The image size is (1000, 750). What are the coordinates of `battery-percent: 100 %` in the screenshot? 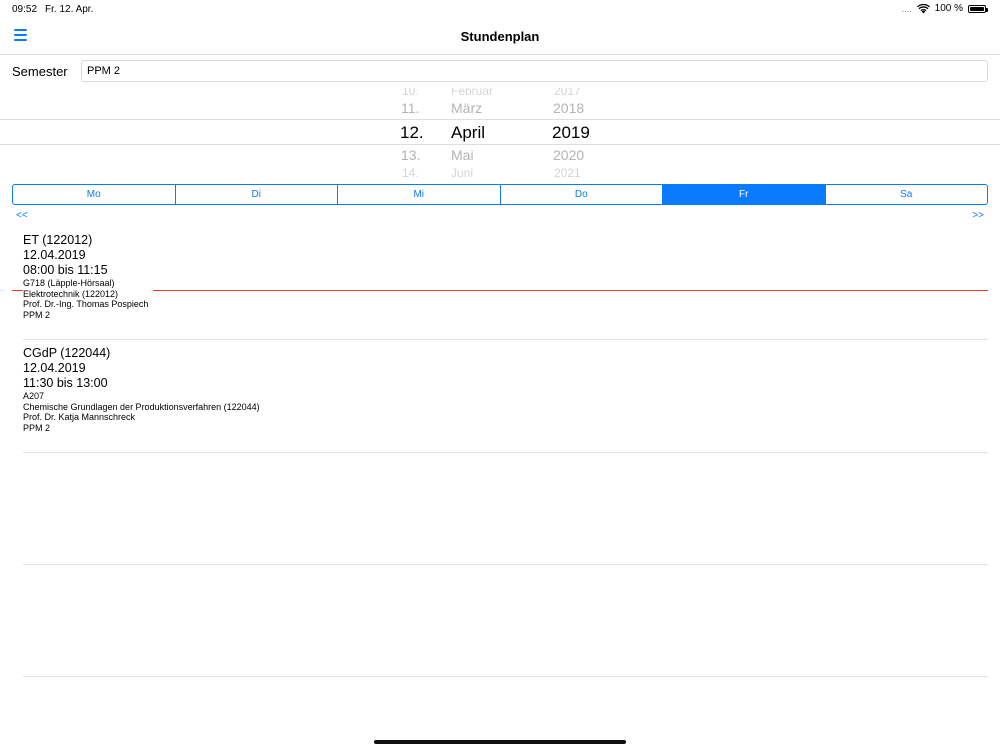 It's located at (948, 8).